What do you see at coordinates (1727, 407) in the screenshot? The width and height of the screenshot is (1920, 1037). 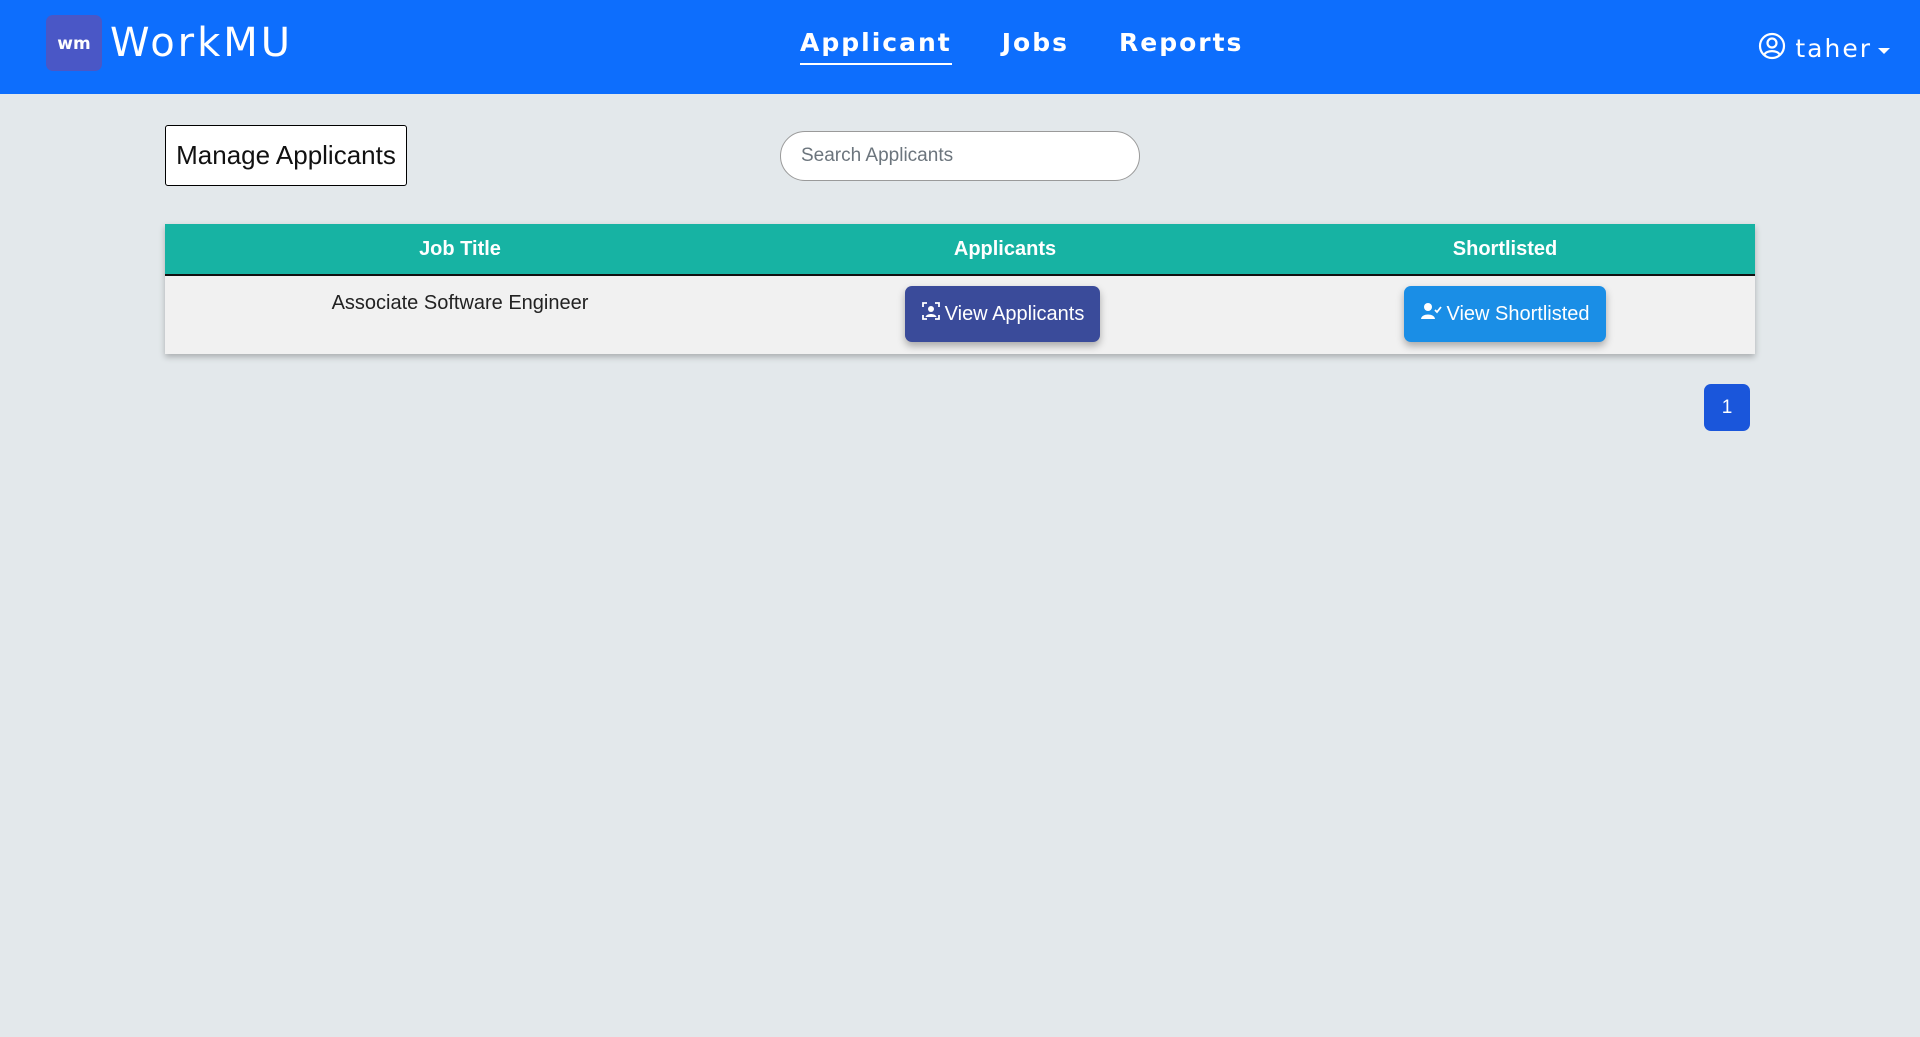 I see `pagination-page-1: 1` at bounding box center [1727, 407].